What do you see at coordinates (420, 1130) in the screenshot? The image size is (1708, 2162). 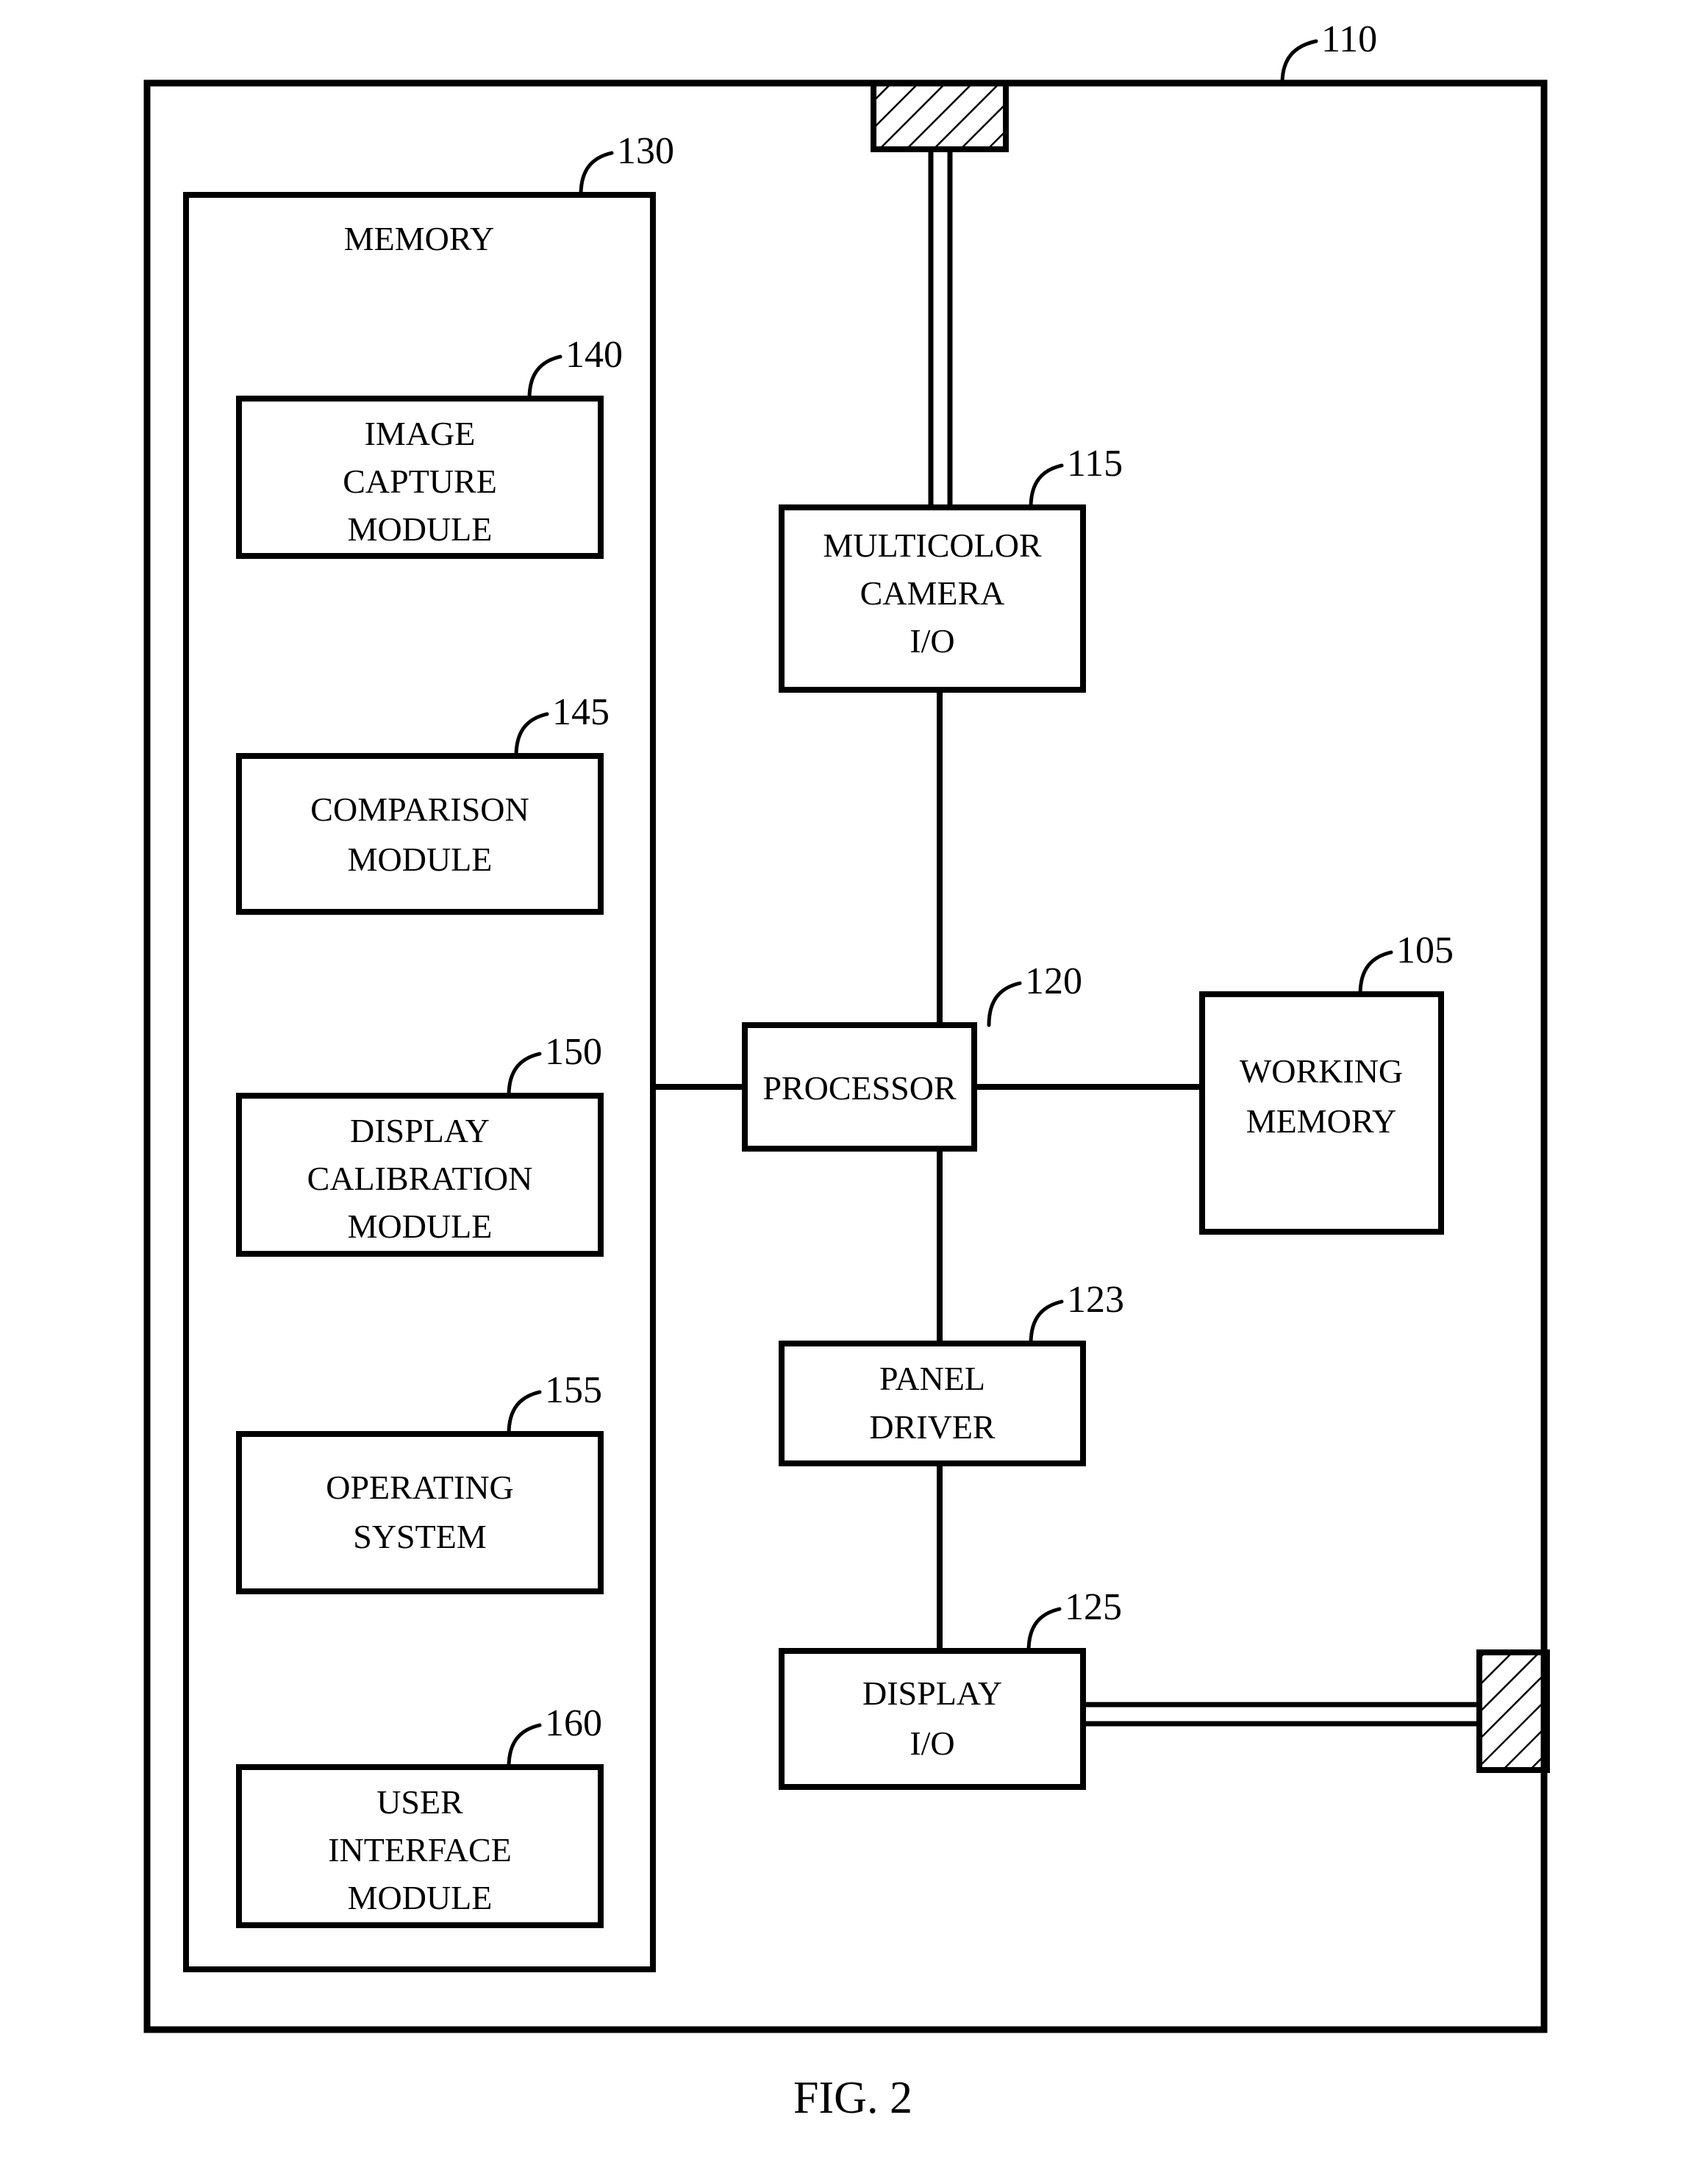 I see `display-calibration-module-label-line1: DISPLAY` at bounding box center [420, 1130].